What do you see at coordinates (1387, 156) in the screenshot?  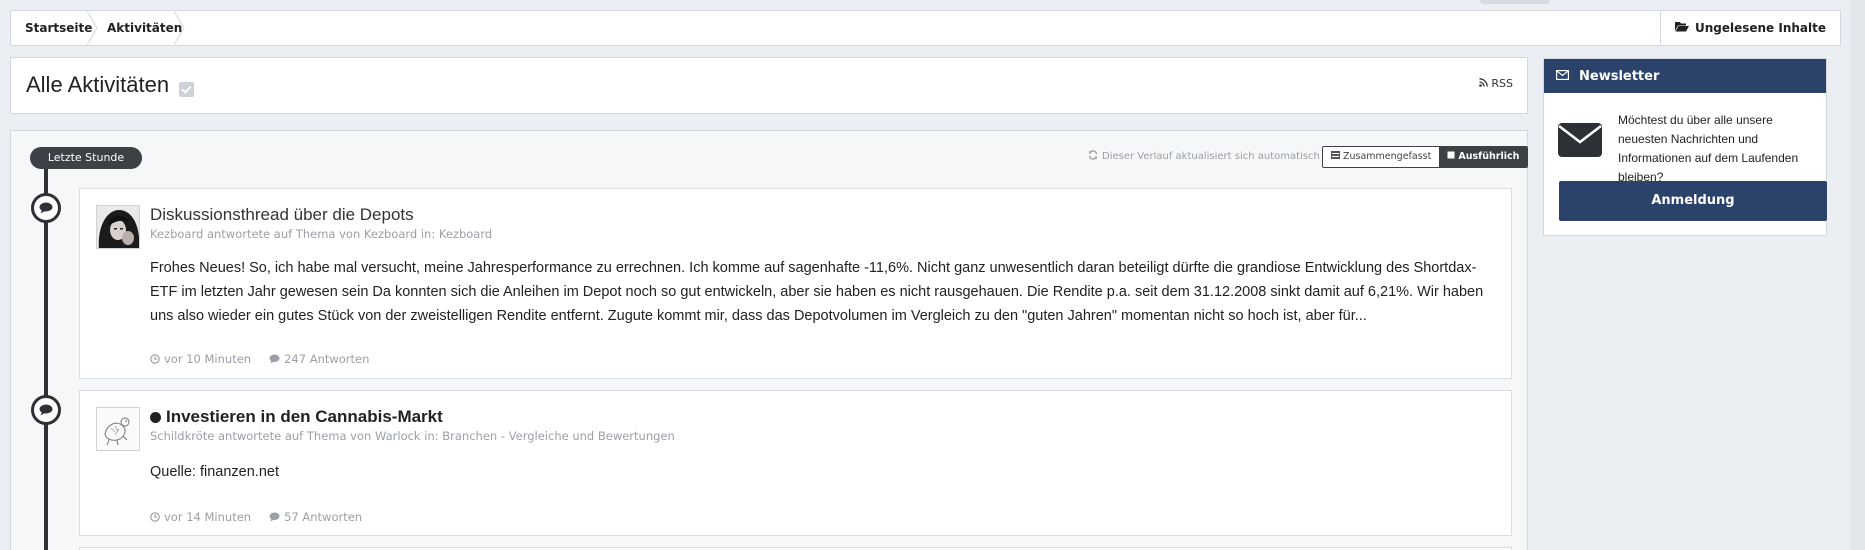 I see `view-condensed-label: Zusammengefasst` at bounding box center [1387, 156].